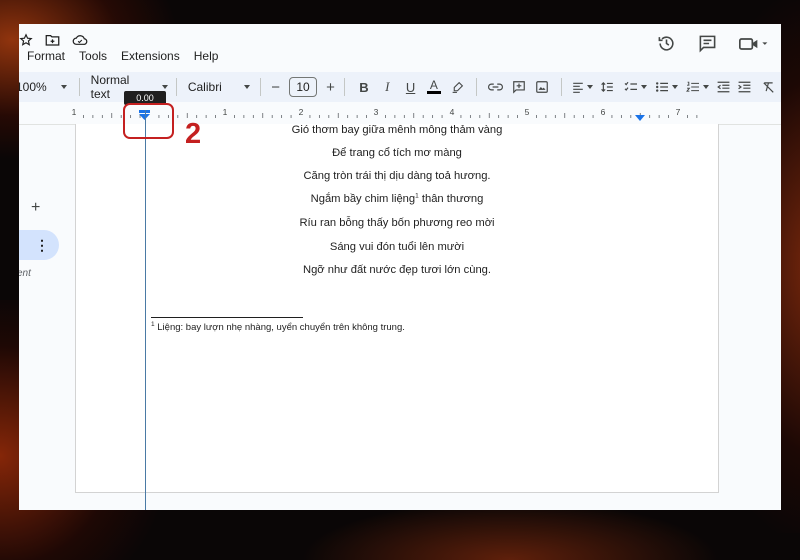  I want to click on more-options-icon: ⋮, so click(42, 245).